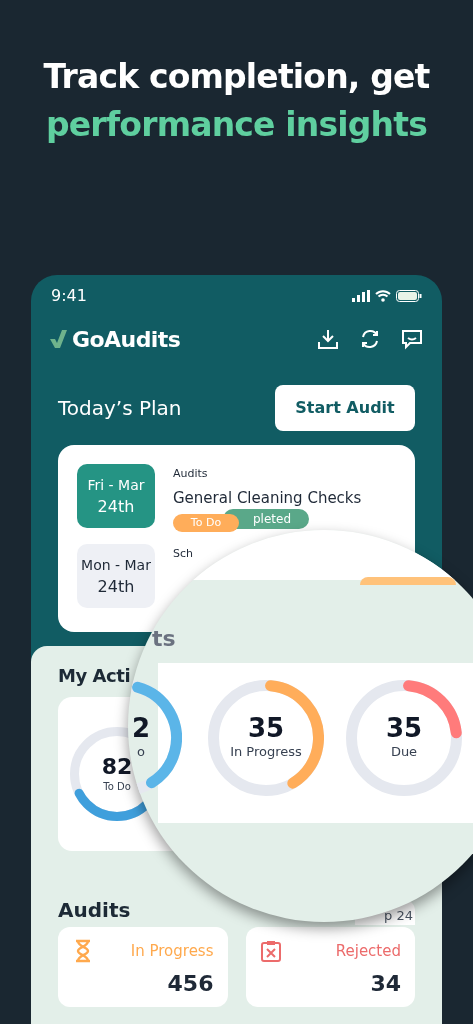  I want to click on audit-title: General Cleaning Checks, so click(267, 498).